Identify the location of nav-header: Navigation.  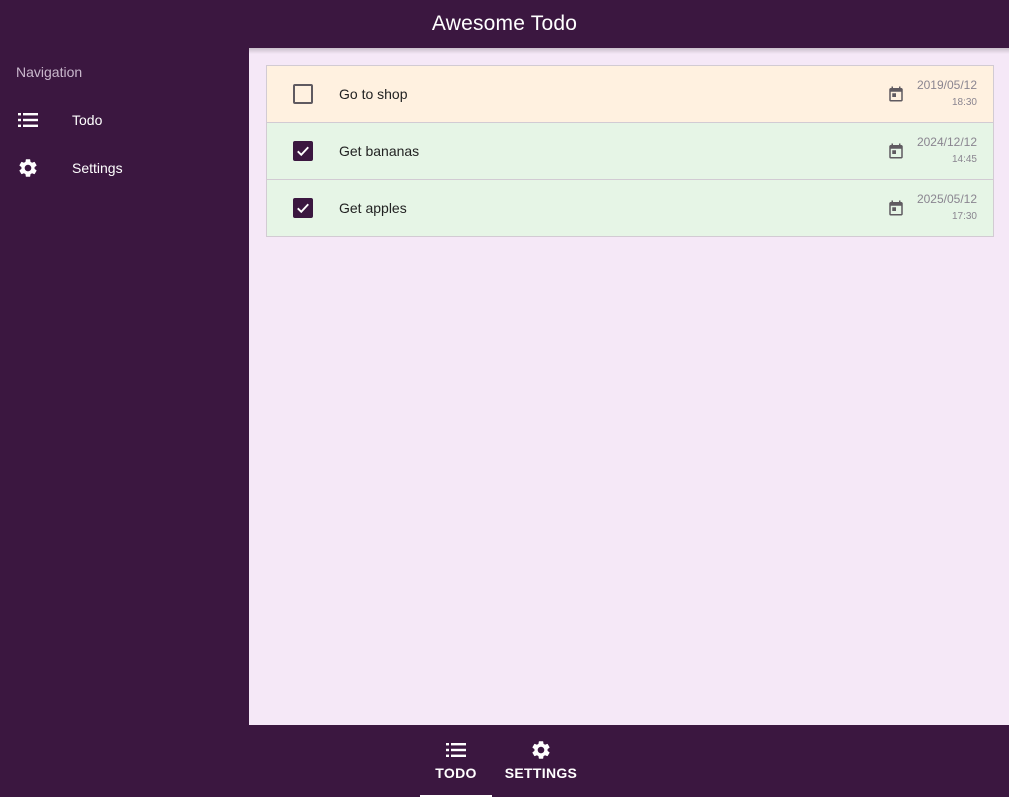
(49, 72).